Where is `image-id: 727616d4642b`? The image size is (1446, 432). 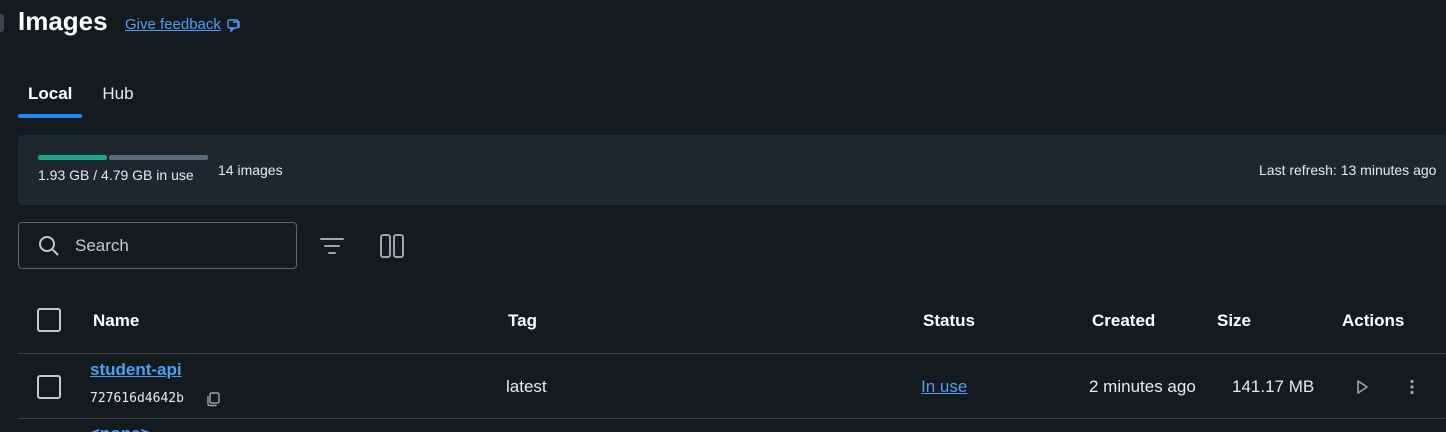
image-id: 727616d4642b is located at coordinates (137, 398).